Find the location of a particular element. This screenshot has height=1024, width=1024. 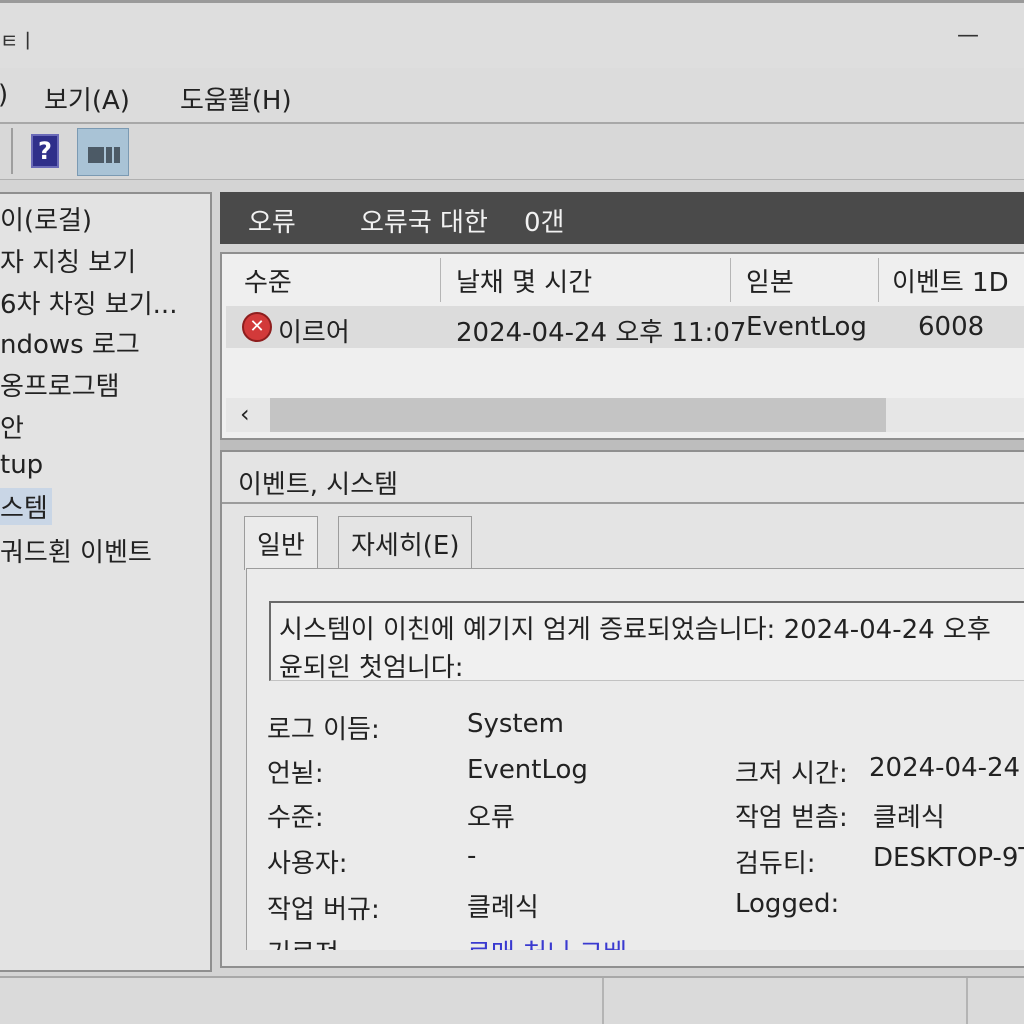

keywords-label: Logged: is located at coordinates (787, 904).